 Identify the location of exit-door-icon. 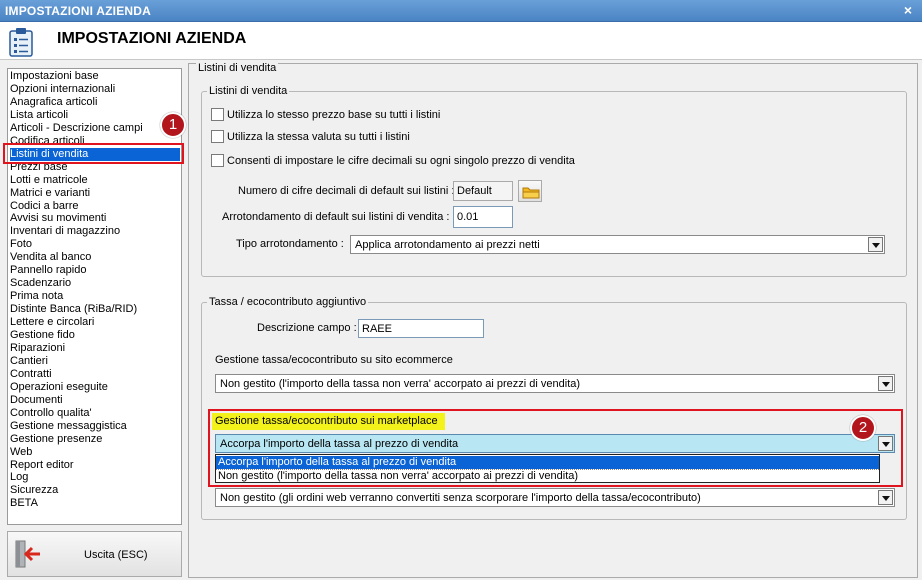
(27, 554).